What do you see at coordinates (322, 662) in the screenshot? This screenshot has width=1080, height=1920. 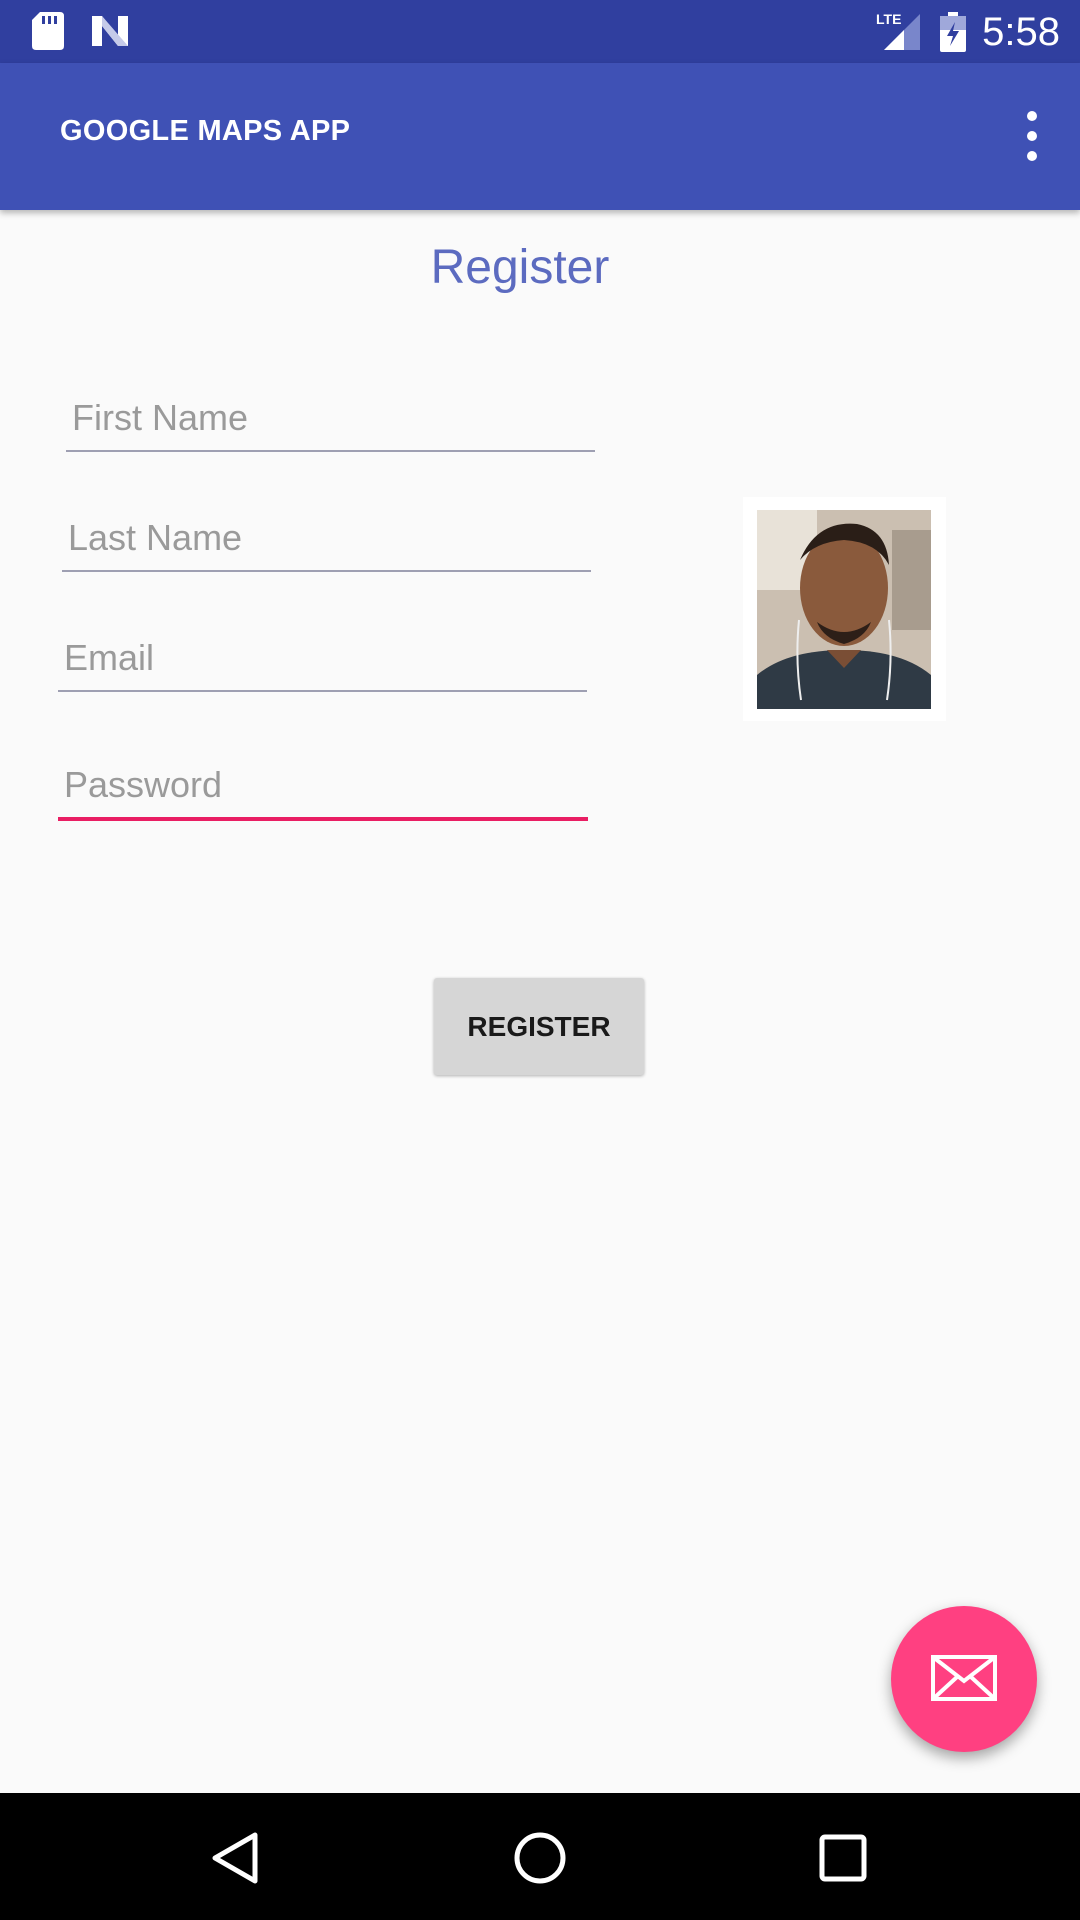 I see `email-field` at bounding box center [322, 662].